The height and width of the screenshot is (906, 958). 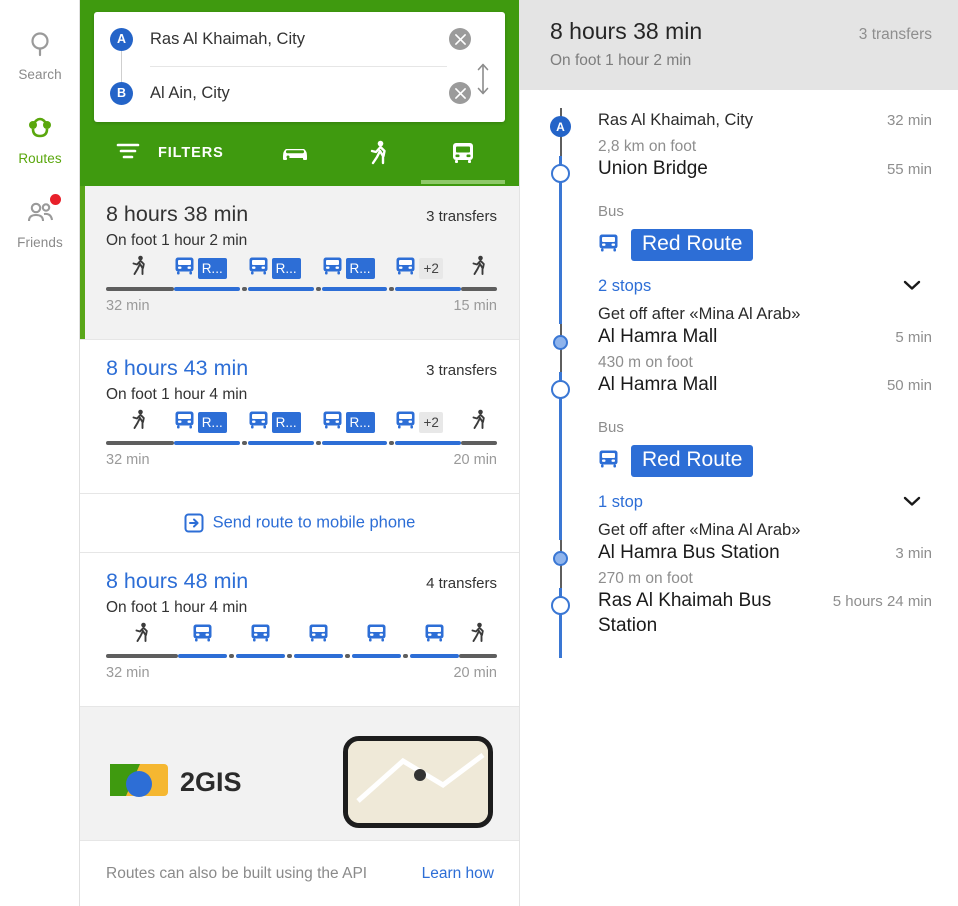 I want to click on car-icon, so click(x=295, y=154).